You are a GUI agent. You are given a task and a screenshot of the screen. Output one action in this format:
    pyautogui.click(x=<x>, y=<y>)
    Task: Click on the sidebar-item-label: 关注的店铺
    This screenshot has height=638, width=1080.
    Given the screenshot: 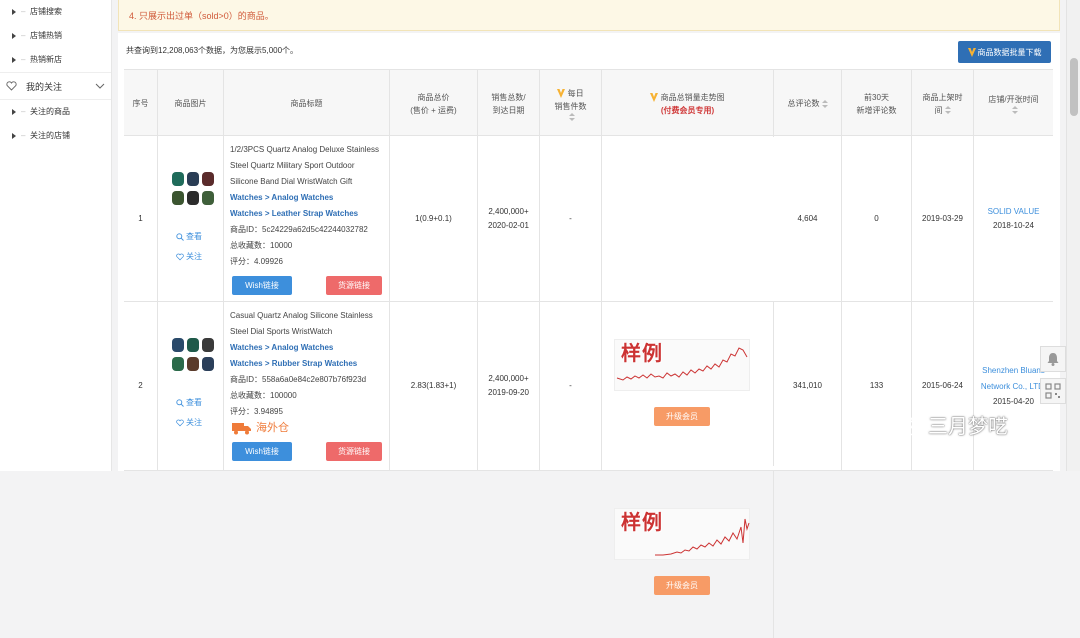 What is the action you would take?
    pyautogui.click(x=50, y=135)
    